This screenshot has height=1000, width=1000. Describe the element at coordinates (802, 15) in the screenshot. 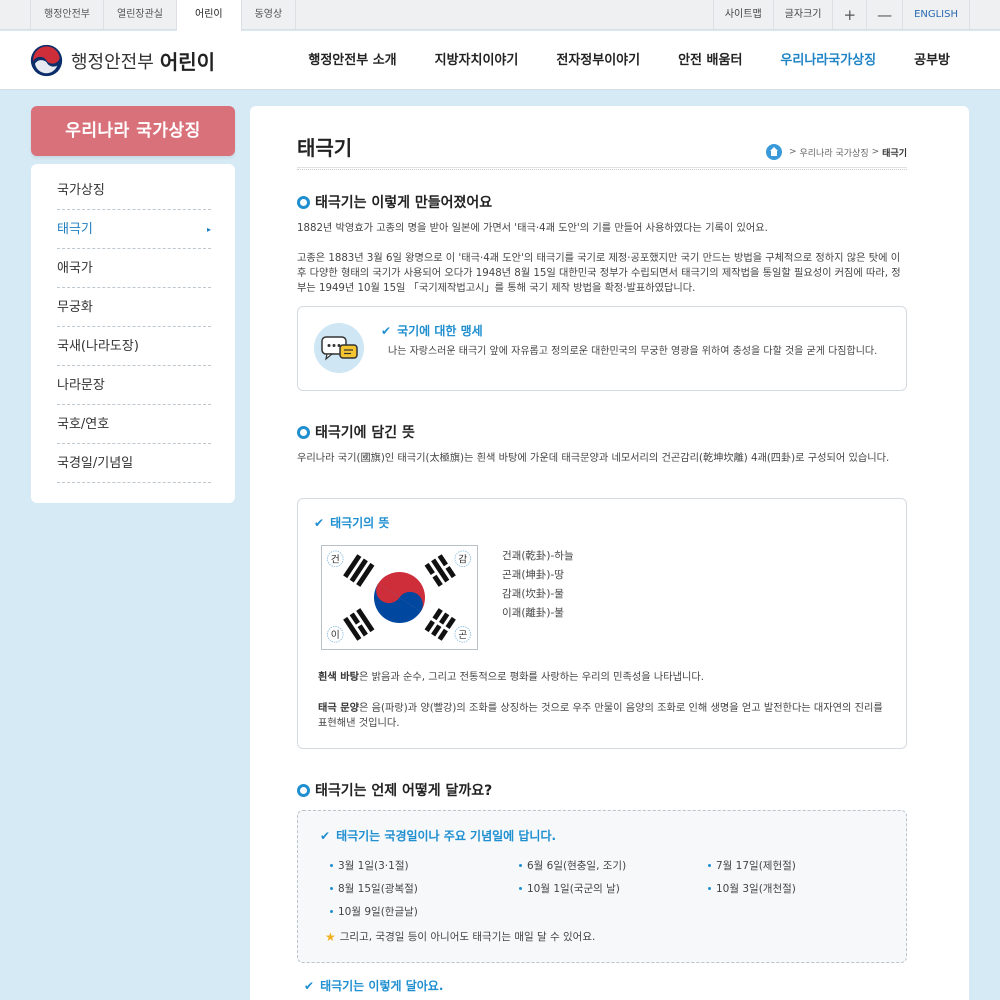

I see `font-size-label: 글자크기` at that location.